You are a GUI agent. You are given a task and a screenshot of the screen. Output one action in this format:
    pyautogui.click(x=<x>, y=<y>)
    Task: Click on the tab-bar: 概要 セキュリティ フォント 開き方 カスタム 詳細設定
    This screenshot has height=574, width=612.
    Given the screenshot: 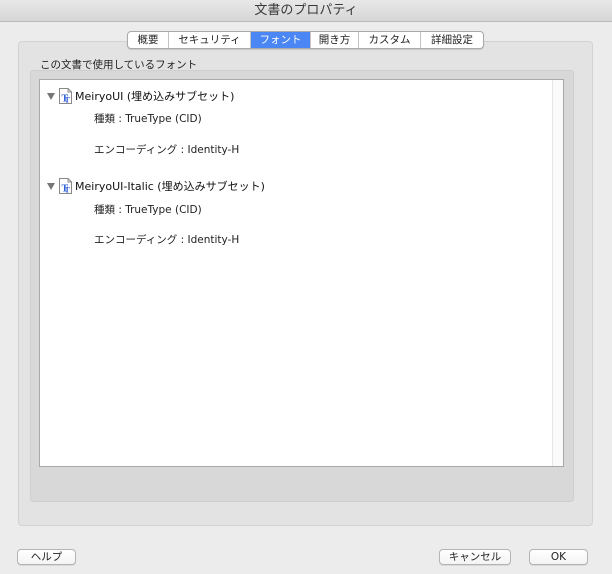 What is the action you would take?
    pyautogui.click(x=305, y=40)
    